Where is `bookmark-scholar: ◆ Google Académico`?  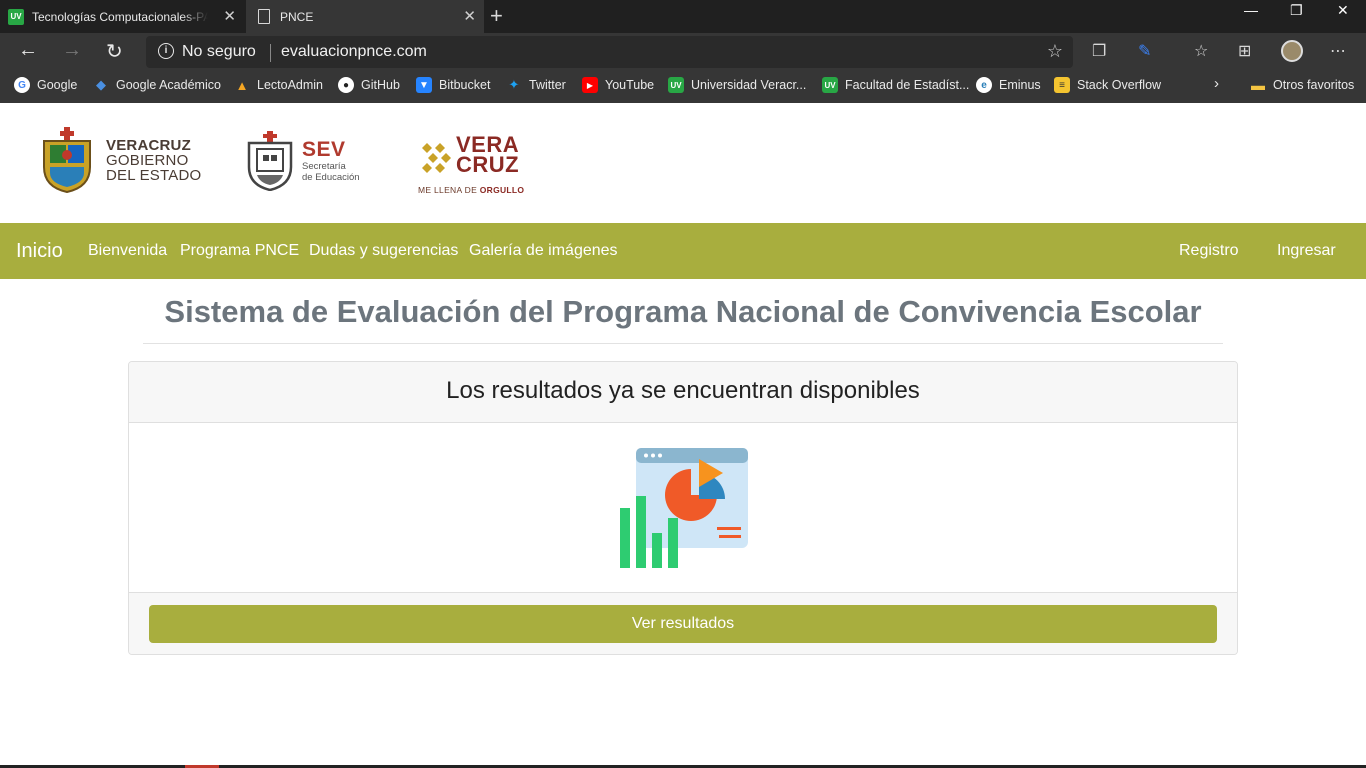
bookmark-scholar: ◆ Google Académico is located at coordinates (157, 85).